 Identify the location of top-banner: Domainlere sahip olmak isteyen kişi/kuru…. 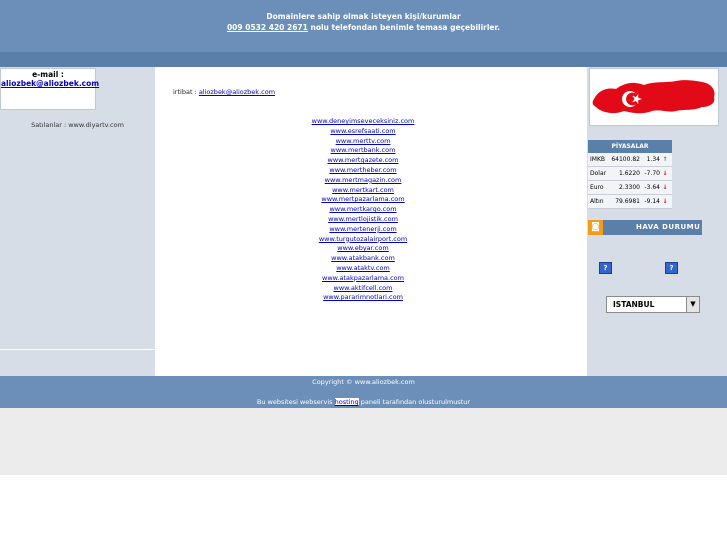
(363, 26).